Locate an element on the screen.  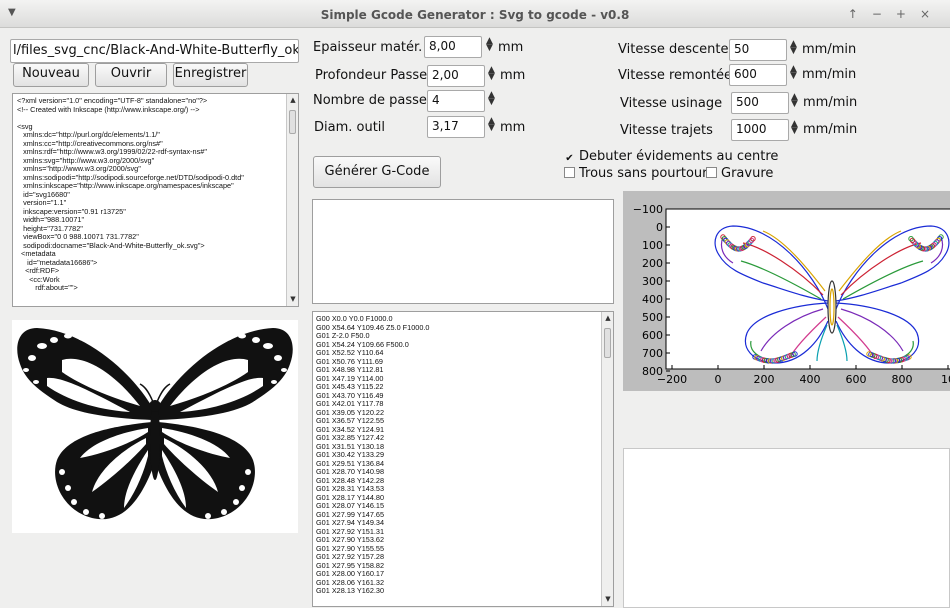
tool-label: Diam. outil is located at coordinates (350, 127).